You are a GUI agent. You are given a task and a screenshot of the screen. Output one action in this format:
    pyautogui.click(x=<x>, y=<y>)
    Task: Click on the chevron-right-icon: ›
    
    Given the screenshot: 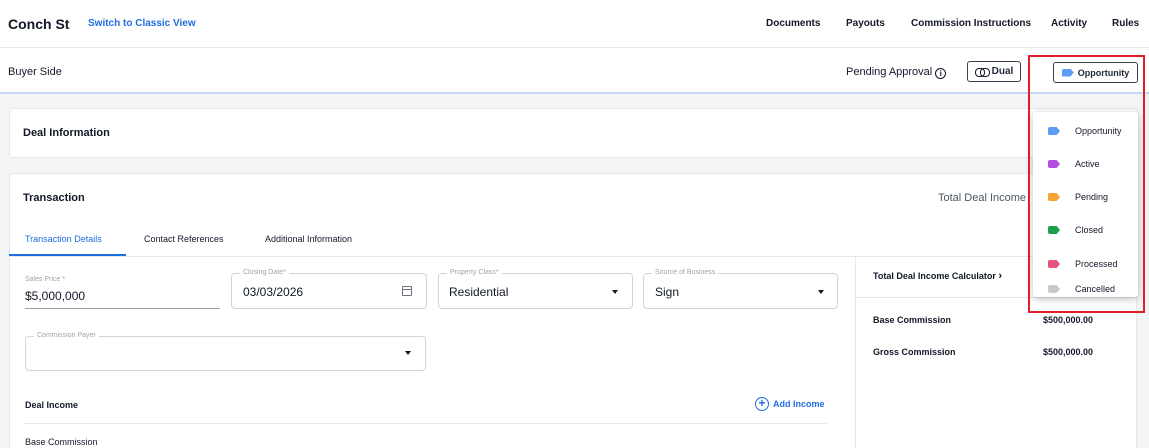 What is the action you would take?
    pyautogui.click(x=1000, y=276)
    